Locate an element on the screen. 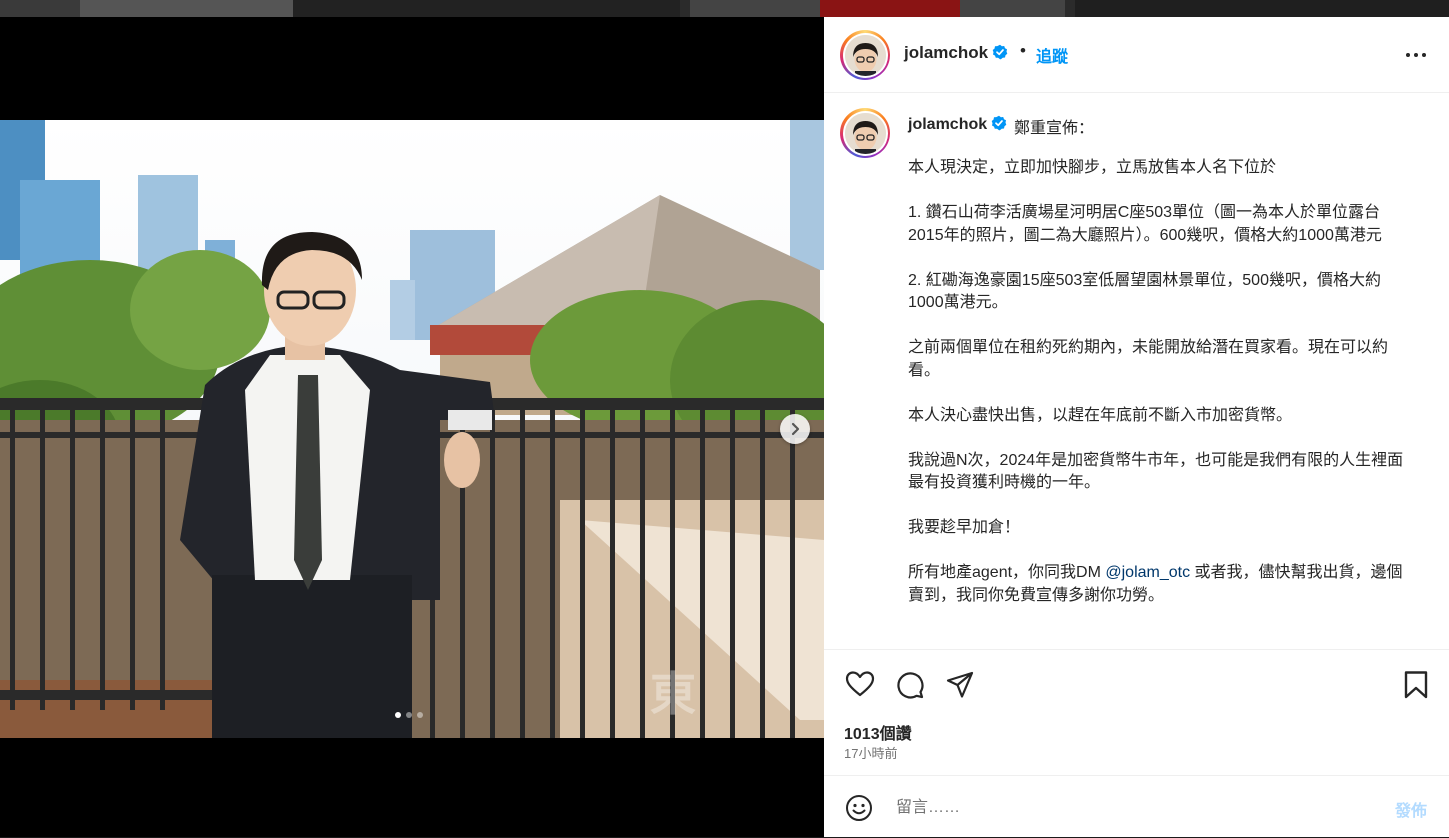 This screenshot has width=1449, height=838. header-username-link: jolamchok is located at coordinates (956, 53).